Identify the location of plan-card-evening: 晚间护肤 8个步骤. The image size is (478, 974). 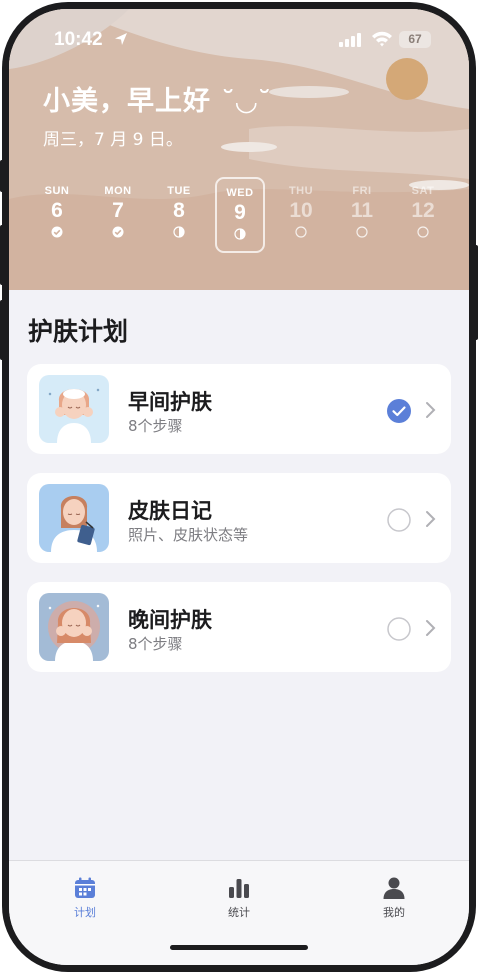
(239, 627).